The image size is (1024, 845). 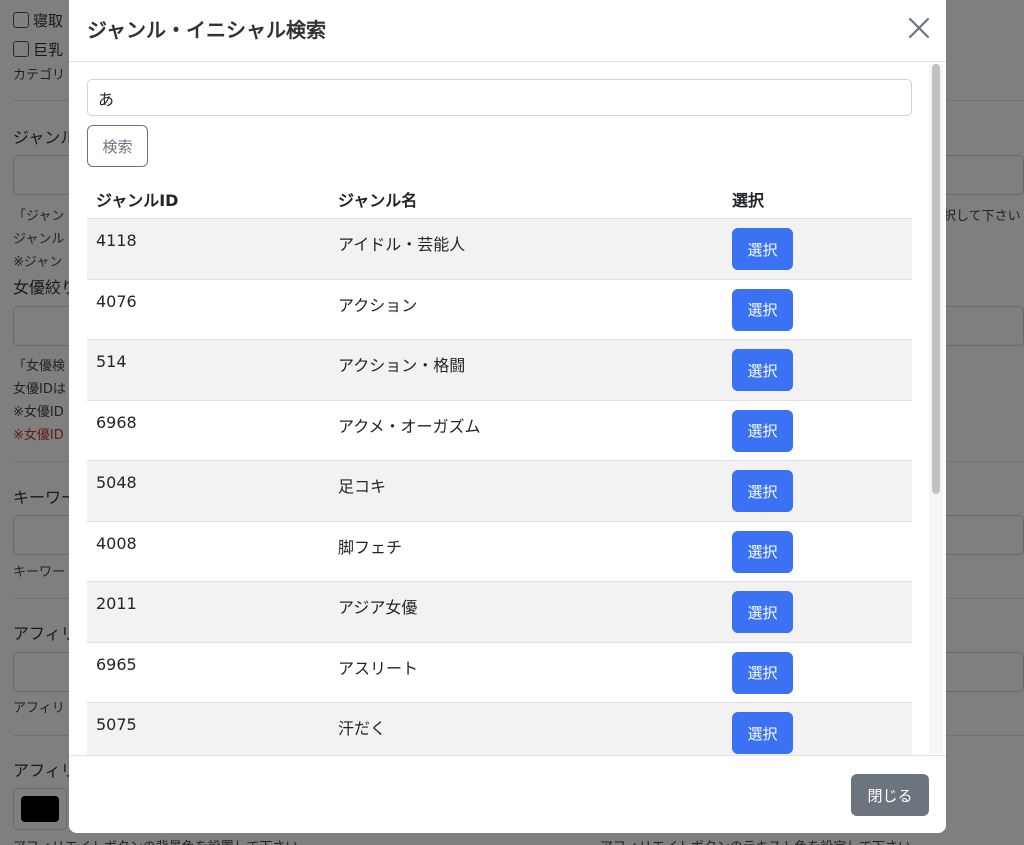 What do you see at coordinates (499, 552) in the screenshot?
I see `table-row: 4008 脚フェチ 選択` at bounding box center [499, 552].